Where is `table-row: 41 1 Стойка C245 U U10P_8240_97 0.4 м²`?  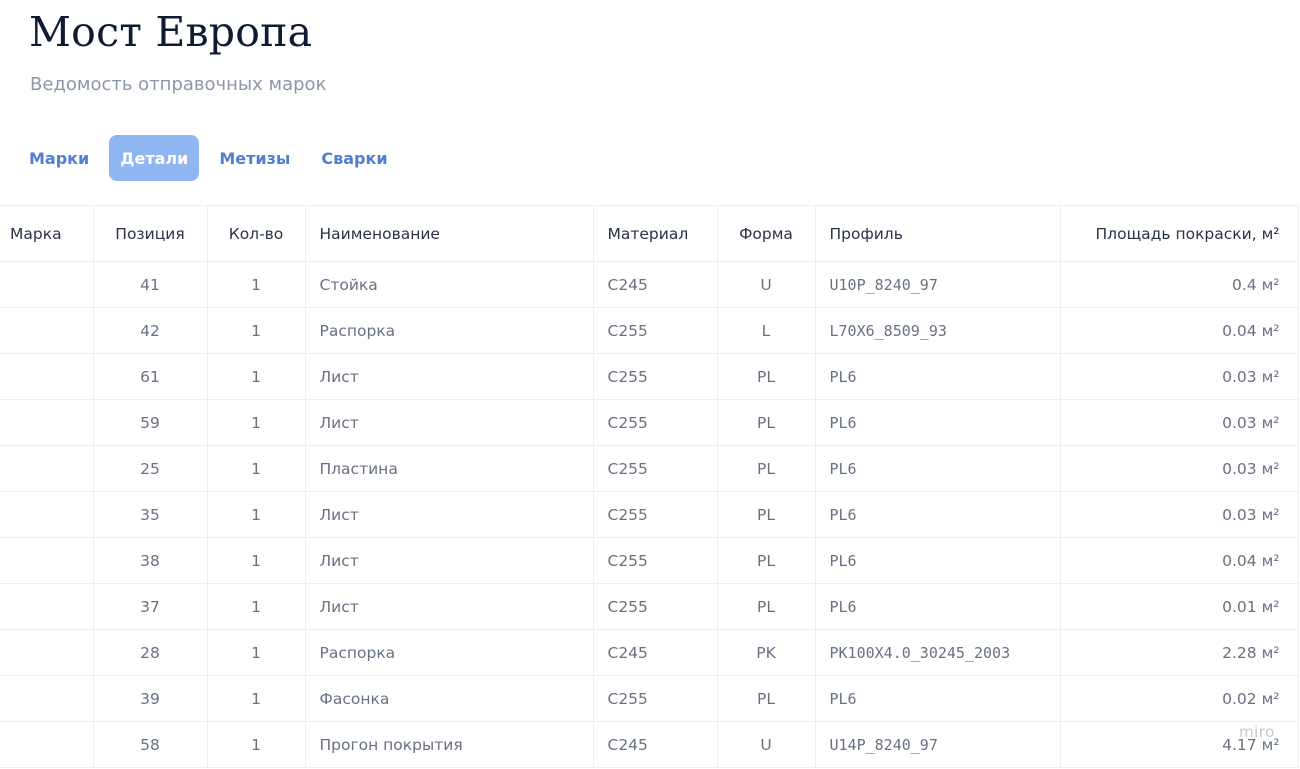
table-row: 41 1 Стойка C245 U U10P_8240_97 0.4 м² is located at coordinates (649, 284).